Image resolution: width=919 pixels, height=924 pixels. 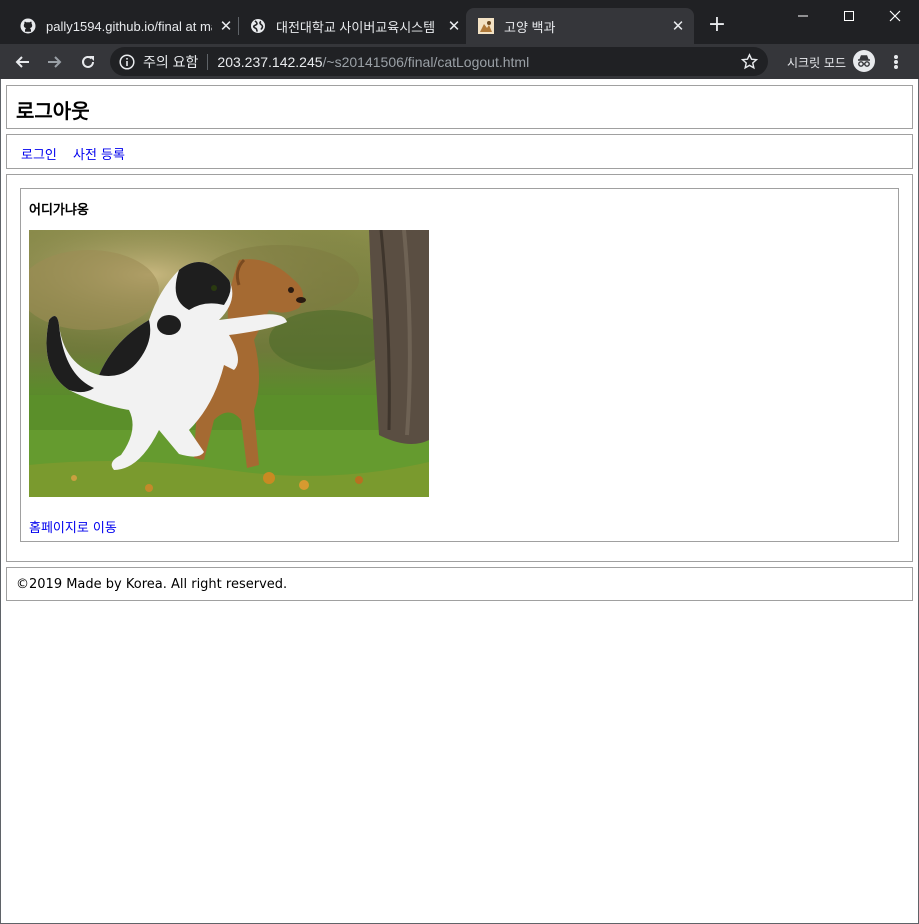 What do you see at coordinates (817, 63) in the screenshot?
I see `incognito-label: 시크릿 모드` at bounding box center [817, 63].